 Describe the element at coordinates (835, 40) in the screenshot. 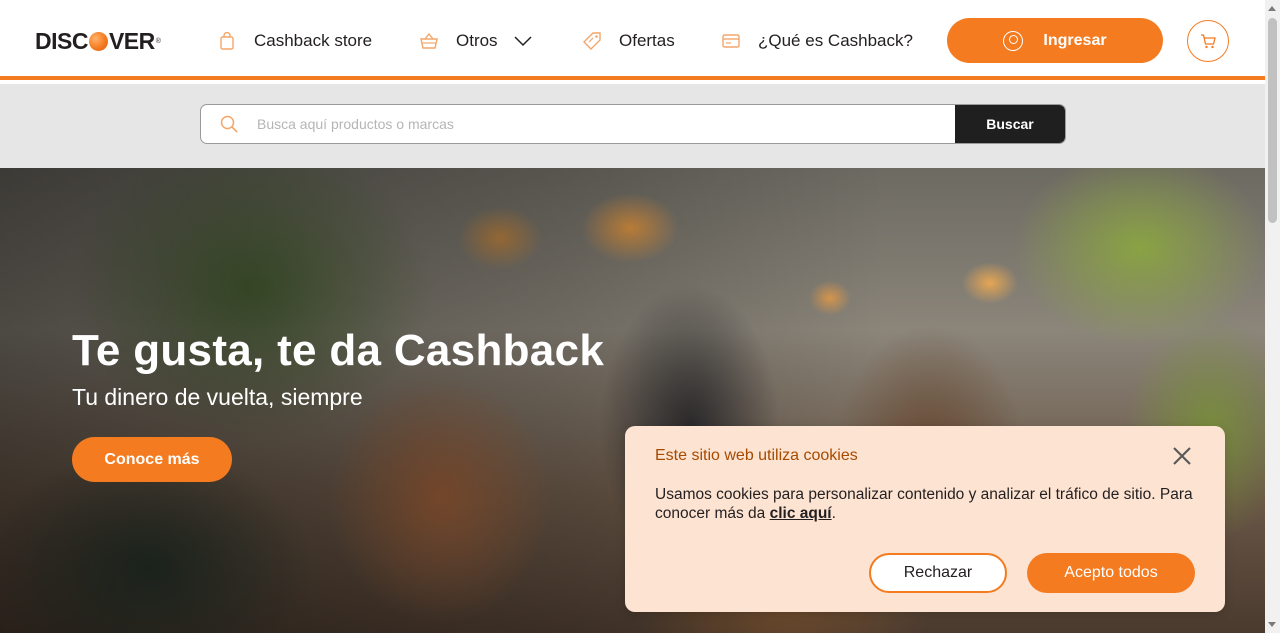

I see `nav-label: ¿Qué es Cashback?` at that location.